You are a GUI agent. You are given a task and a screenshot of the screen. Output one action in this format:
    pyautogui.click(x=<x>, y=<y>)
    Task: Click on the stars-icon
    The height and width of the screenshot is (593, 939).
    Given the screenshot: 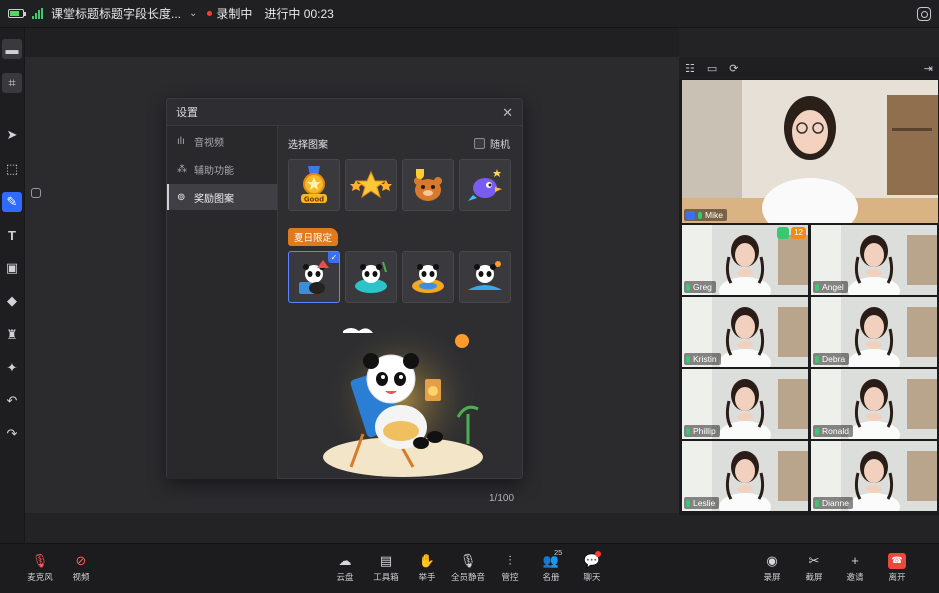 What is the action you would take?
    pyautogui.click(x=371, y=184)
    